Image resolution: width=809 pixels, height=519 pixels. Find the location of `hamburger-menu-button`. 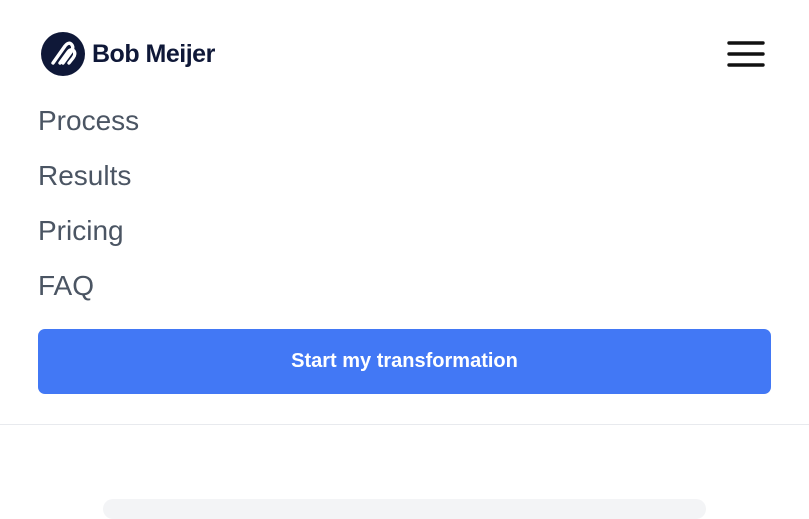

hamburger-menu-button is located at coordinates (746, 54).